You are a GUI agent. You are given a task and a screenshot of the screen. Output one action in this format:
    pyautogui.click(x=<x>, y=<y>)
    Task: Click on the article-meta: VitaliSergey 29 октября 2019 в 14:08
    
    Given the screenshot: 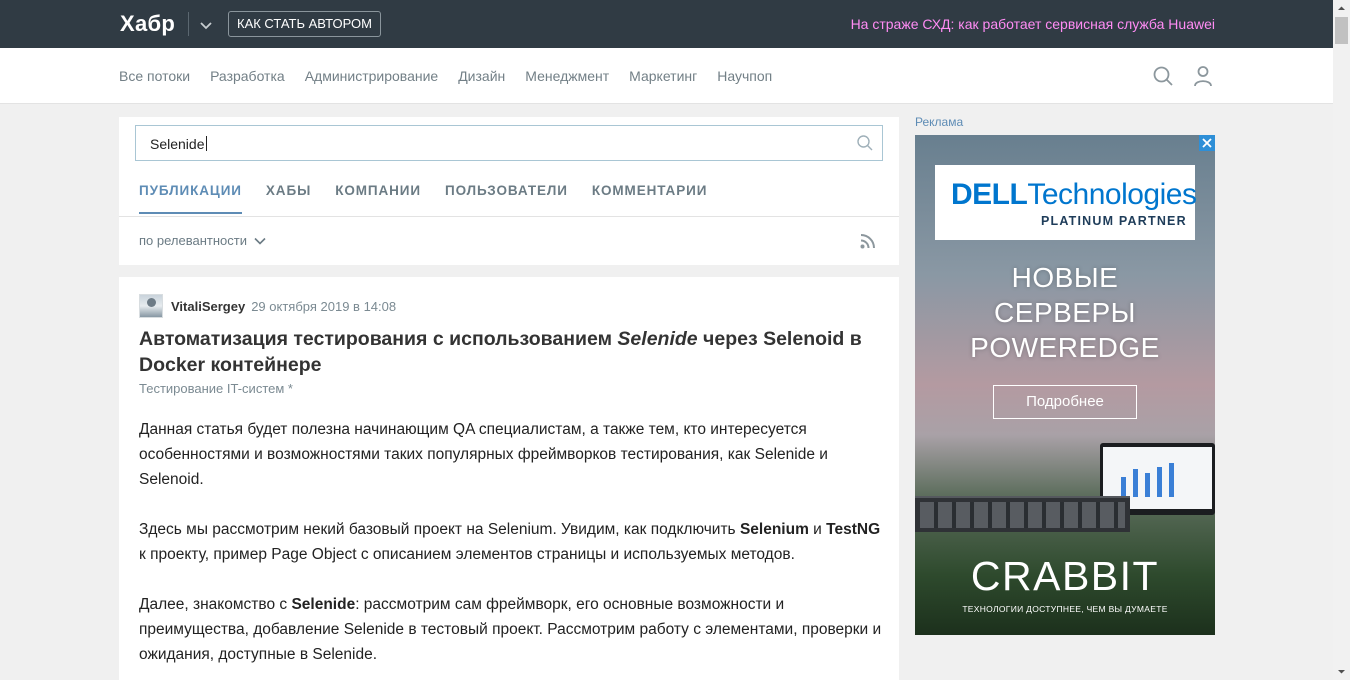 What is the action you would take?
    pyautogui.click(x=267, y=306)
    